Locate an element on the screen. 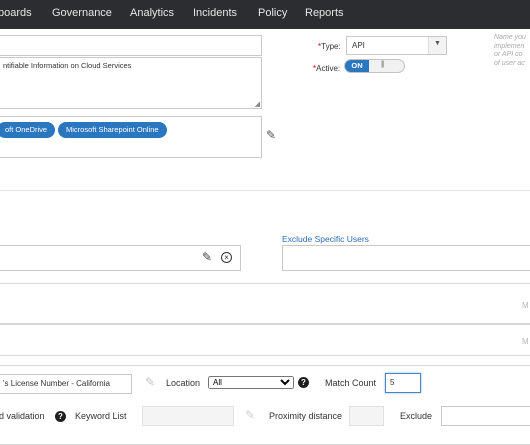 The image size is (530, 445). nav-item-incidents: Incidents is located at coordinates (215, 13).